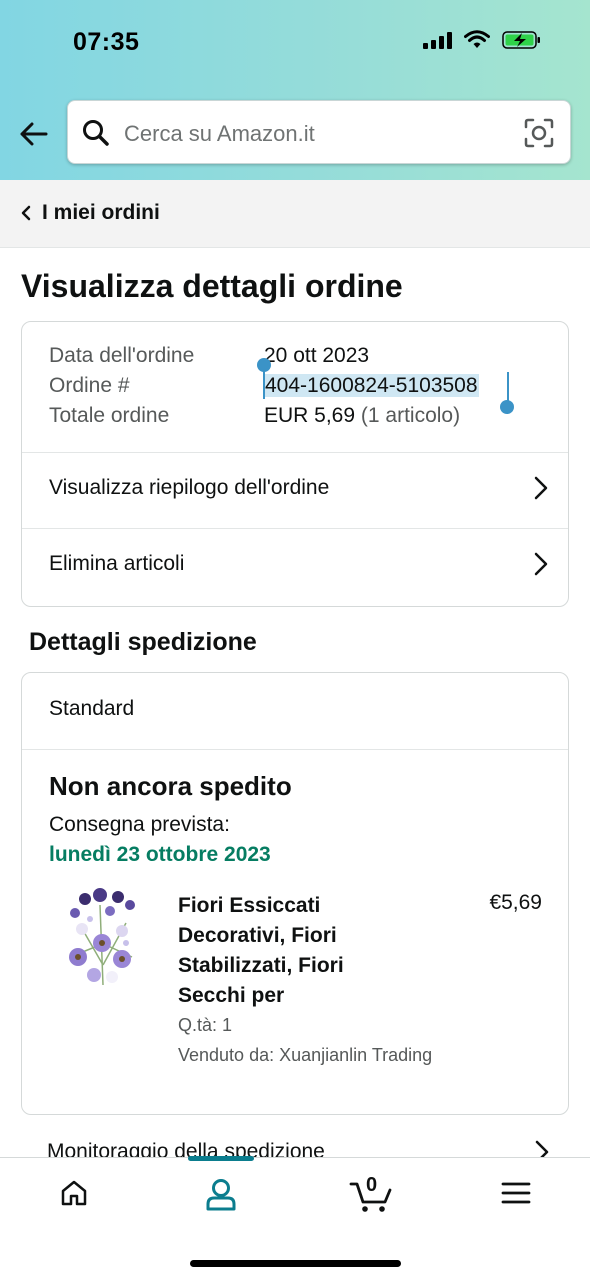 The height and width of the screenshot is (1280, 590). What do you see at coordinates (295, 1263) in the screenshot?
I see `home-indicator` at bounding box center [295, 1263].